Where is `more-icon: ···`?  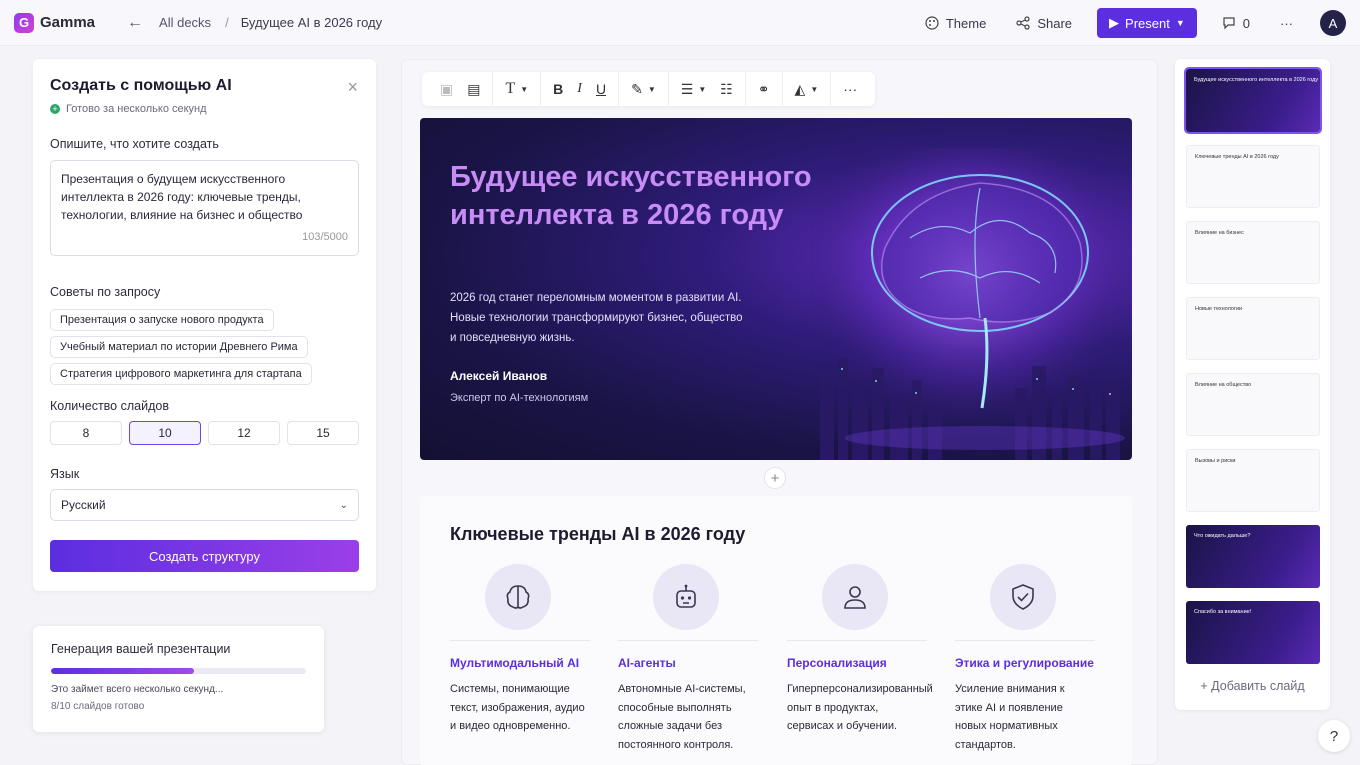
more-icon: ··· is located at coordinates (1286, 23).